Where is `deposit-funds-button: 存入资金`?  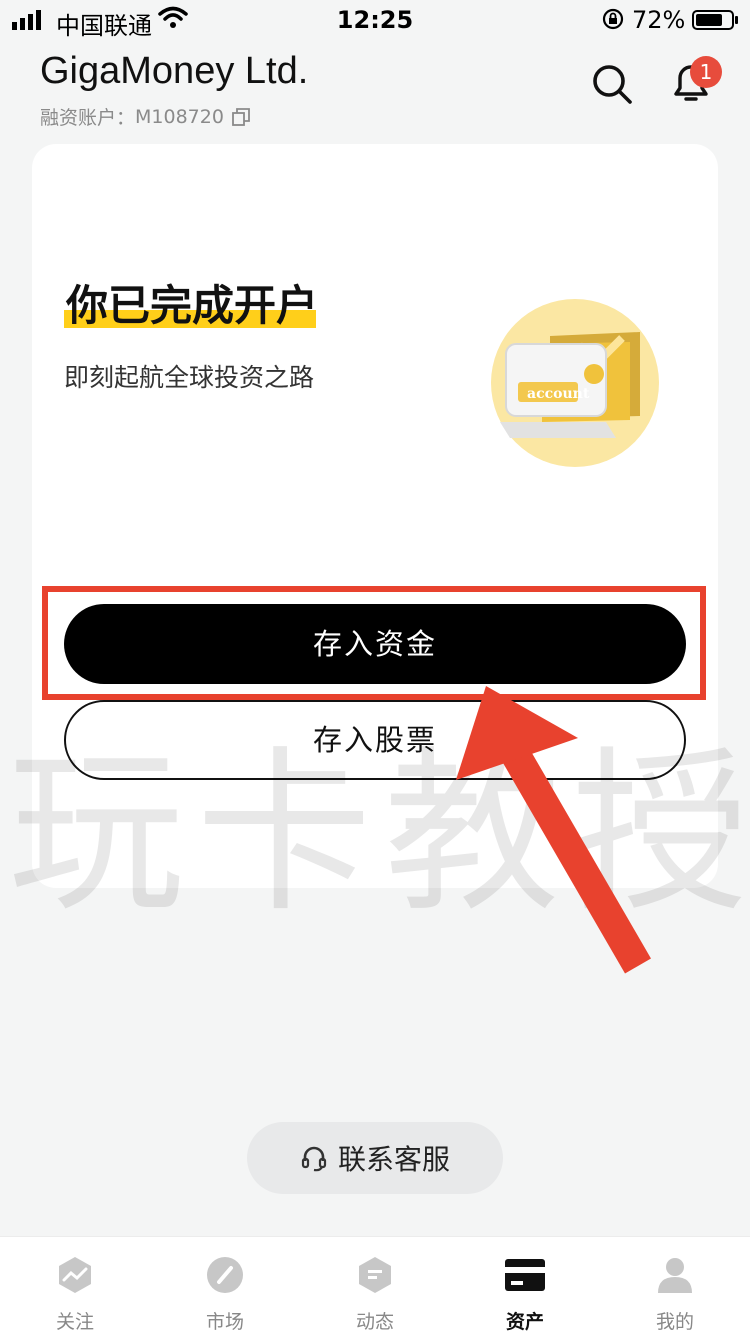
deposit-funds-button: 存入资金 is located at coordinates (375, 644).